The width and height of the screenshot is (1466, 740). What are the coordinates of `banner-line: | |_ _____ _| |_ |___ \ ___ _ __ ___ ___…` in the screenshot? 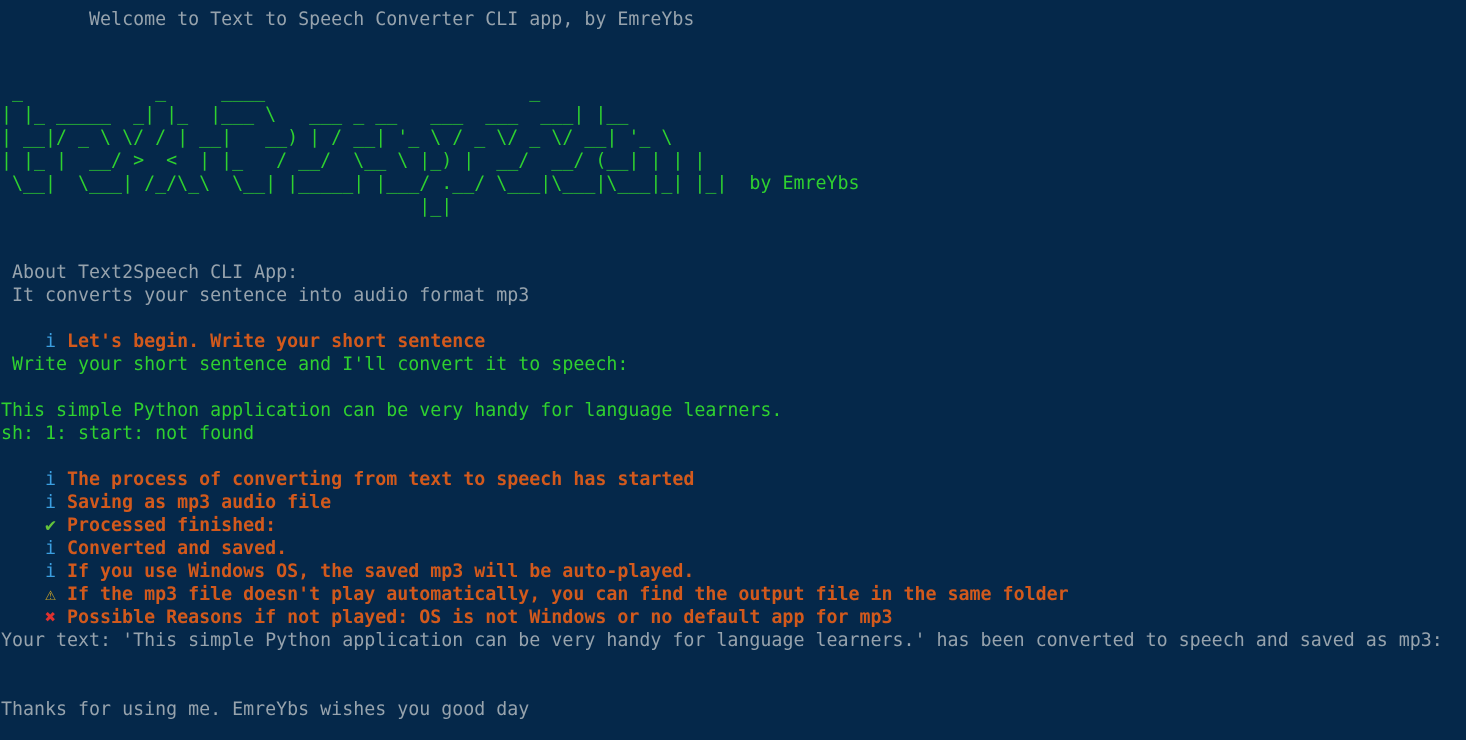 It's located at (315, 114).